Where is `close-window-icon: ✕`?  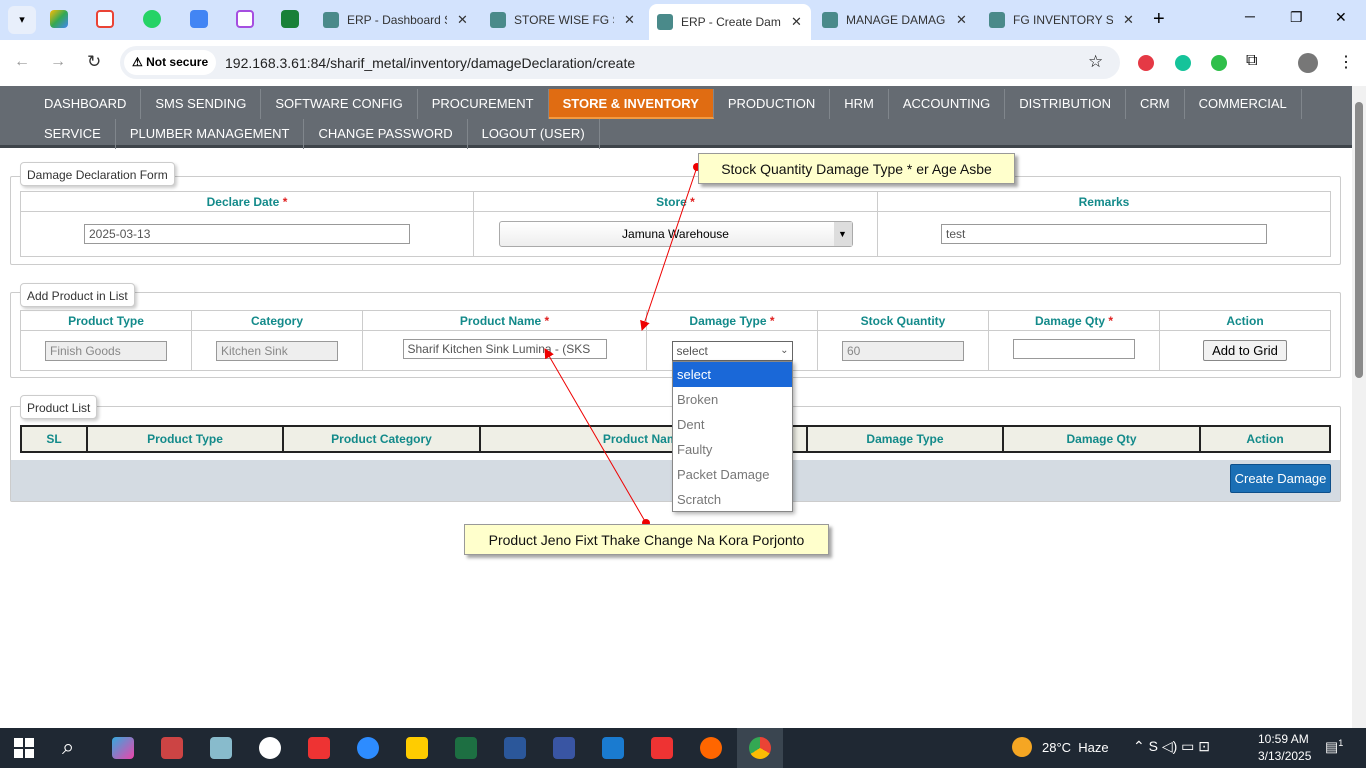 close-window-icon: ✕ is located at coordinates (1341, 17).